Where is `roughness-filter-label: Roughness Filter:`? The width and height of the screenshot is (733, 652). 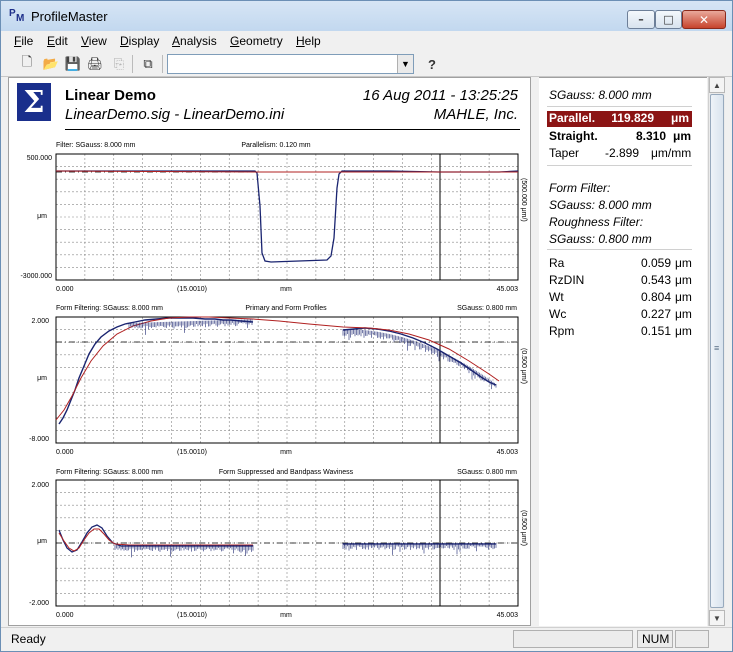 roughness-filter-label: Roughness Filter: is located at coordinates (596, 222).